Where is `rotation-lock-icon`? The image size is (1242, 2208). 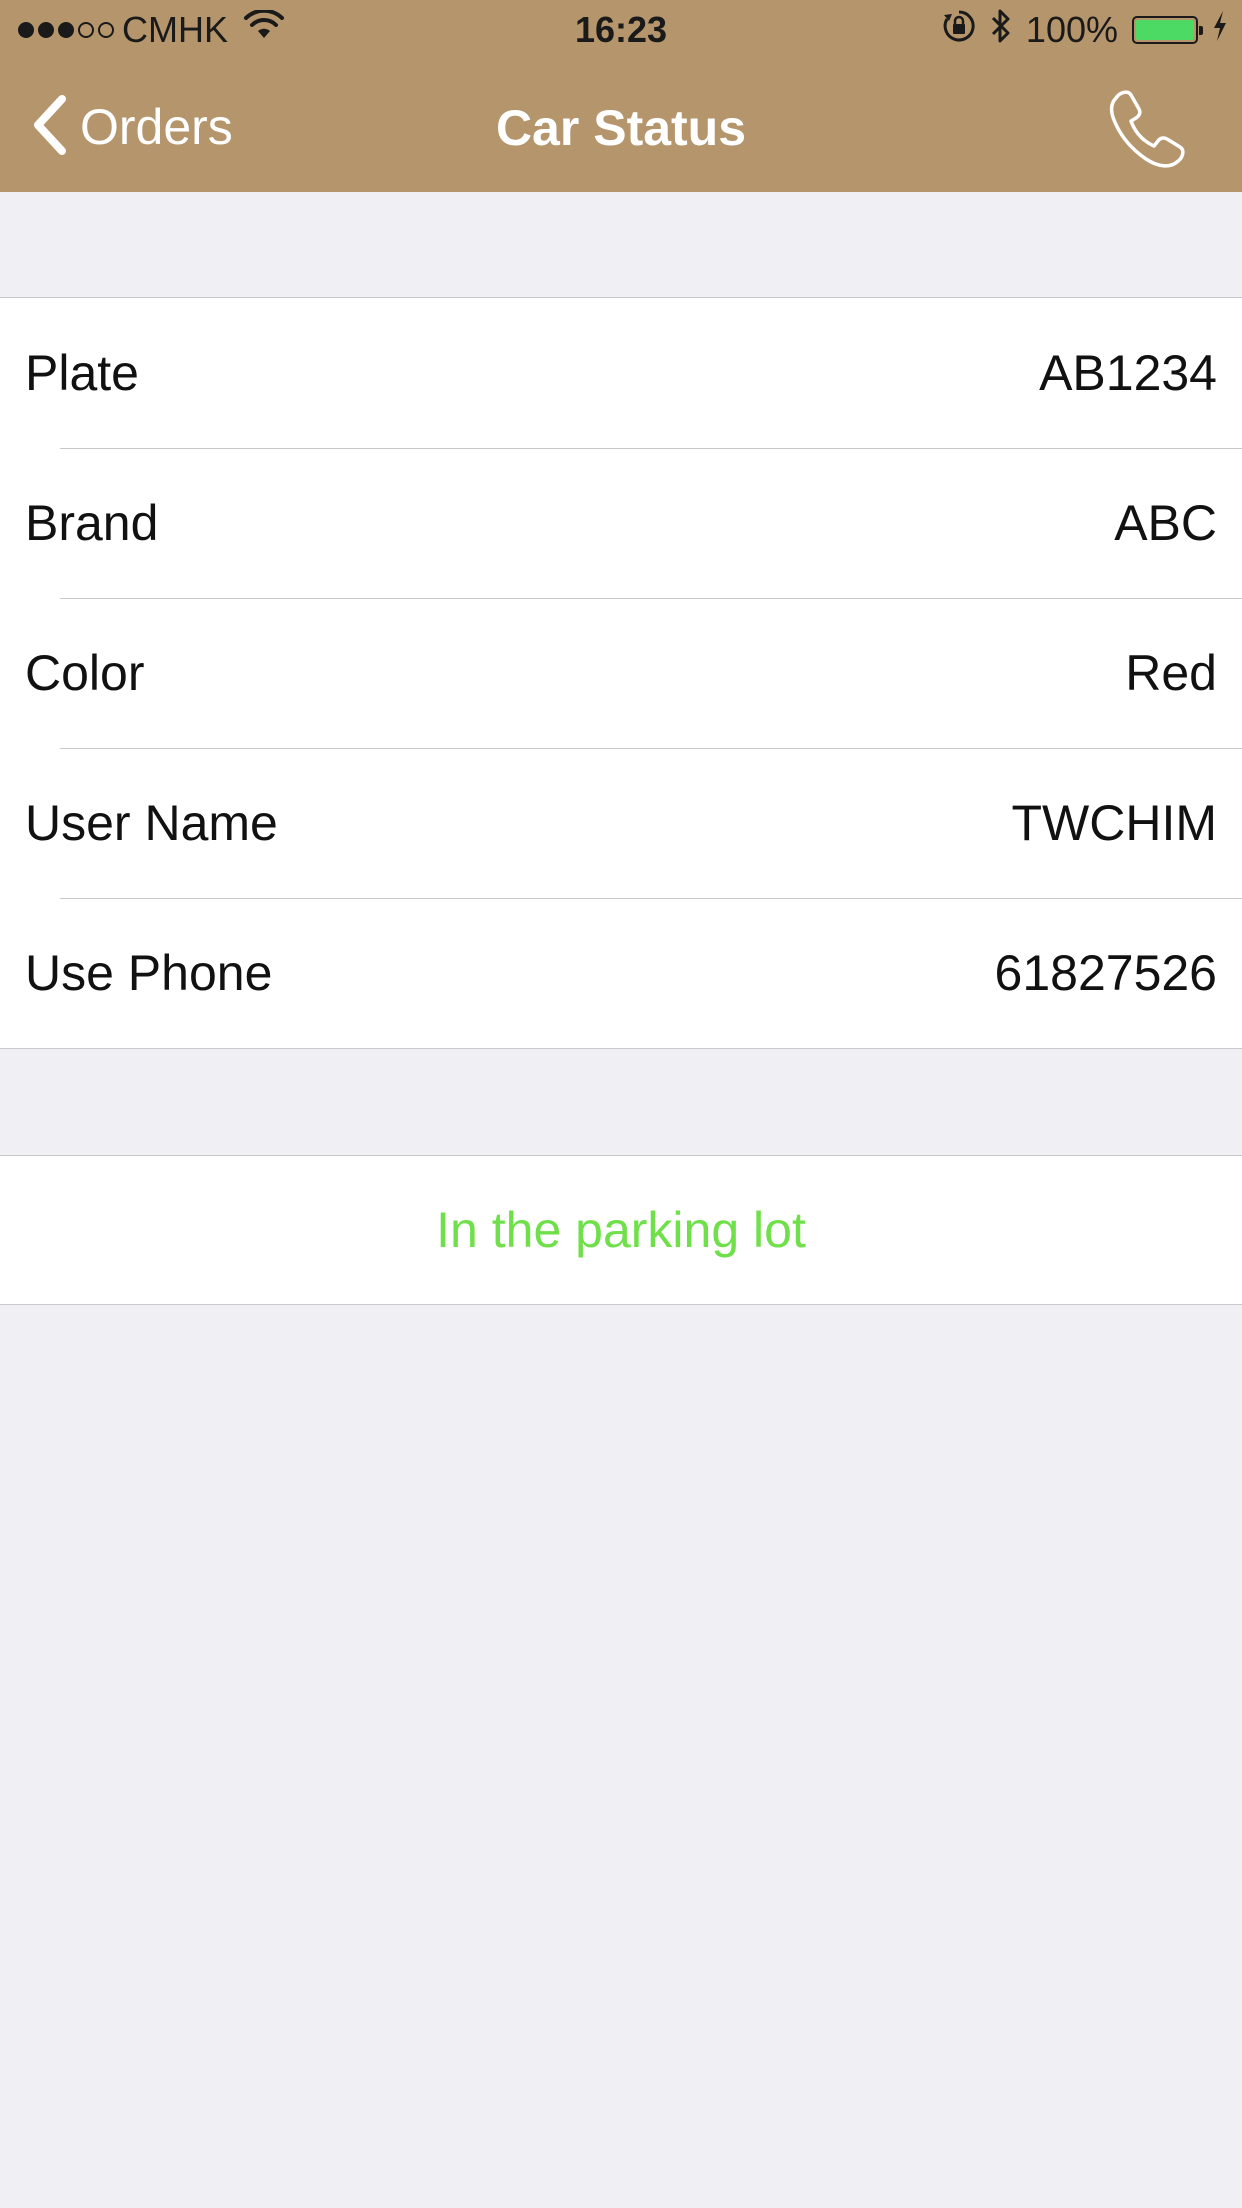
rotation-lock-icon is located at coordinates (959, 30).